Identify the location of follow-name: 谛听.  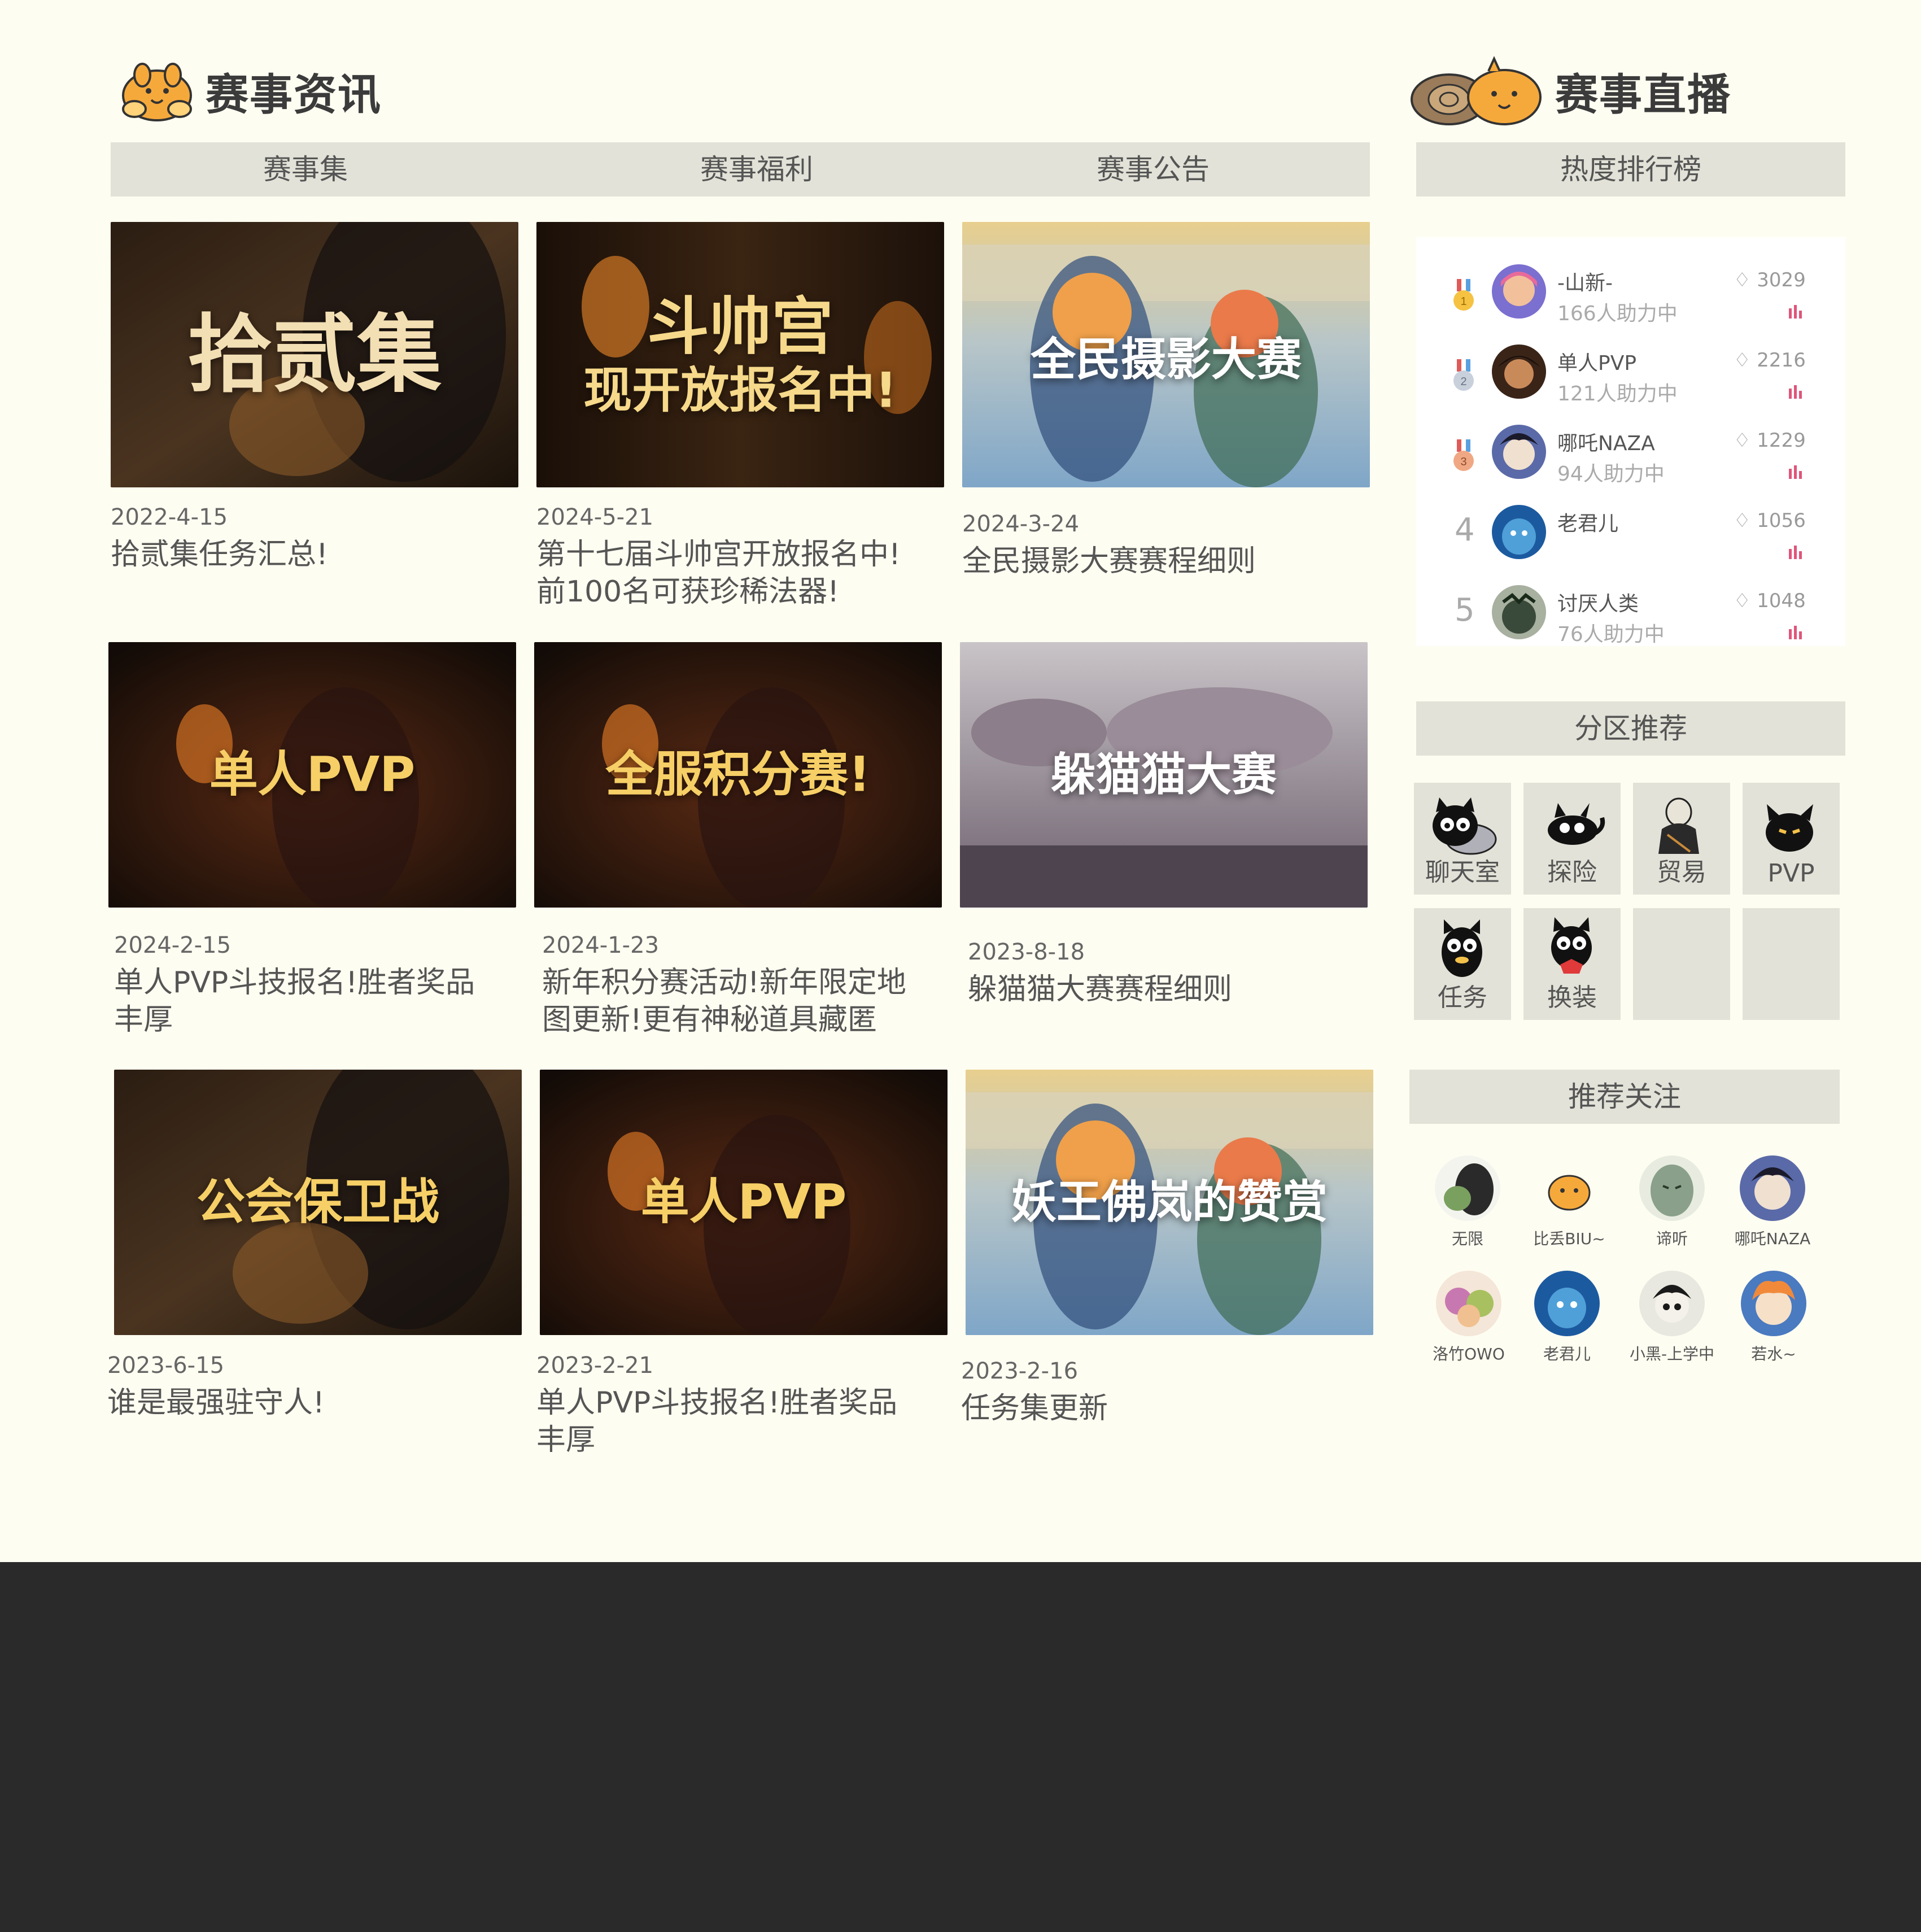
(1672, 1238).